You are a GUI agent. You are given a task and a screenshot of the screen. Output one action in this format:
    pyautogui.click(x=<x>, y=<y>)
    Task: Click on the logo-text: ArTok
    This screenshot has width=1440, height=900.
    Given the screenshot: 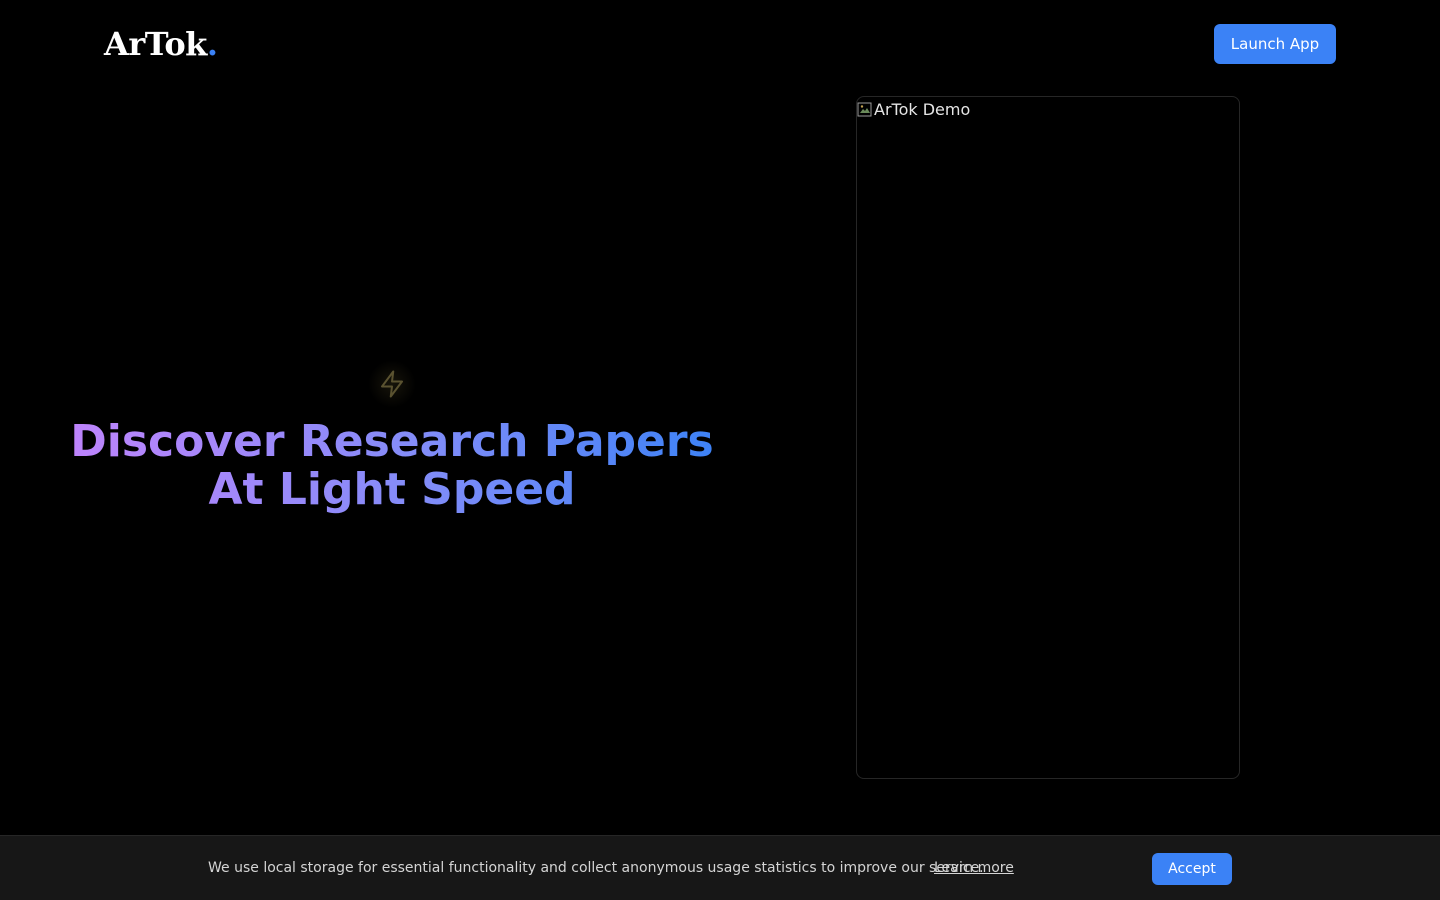 What is the action you would take?
    pyautogui.click(x=155, y=44)
    